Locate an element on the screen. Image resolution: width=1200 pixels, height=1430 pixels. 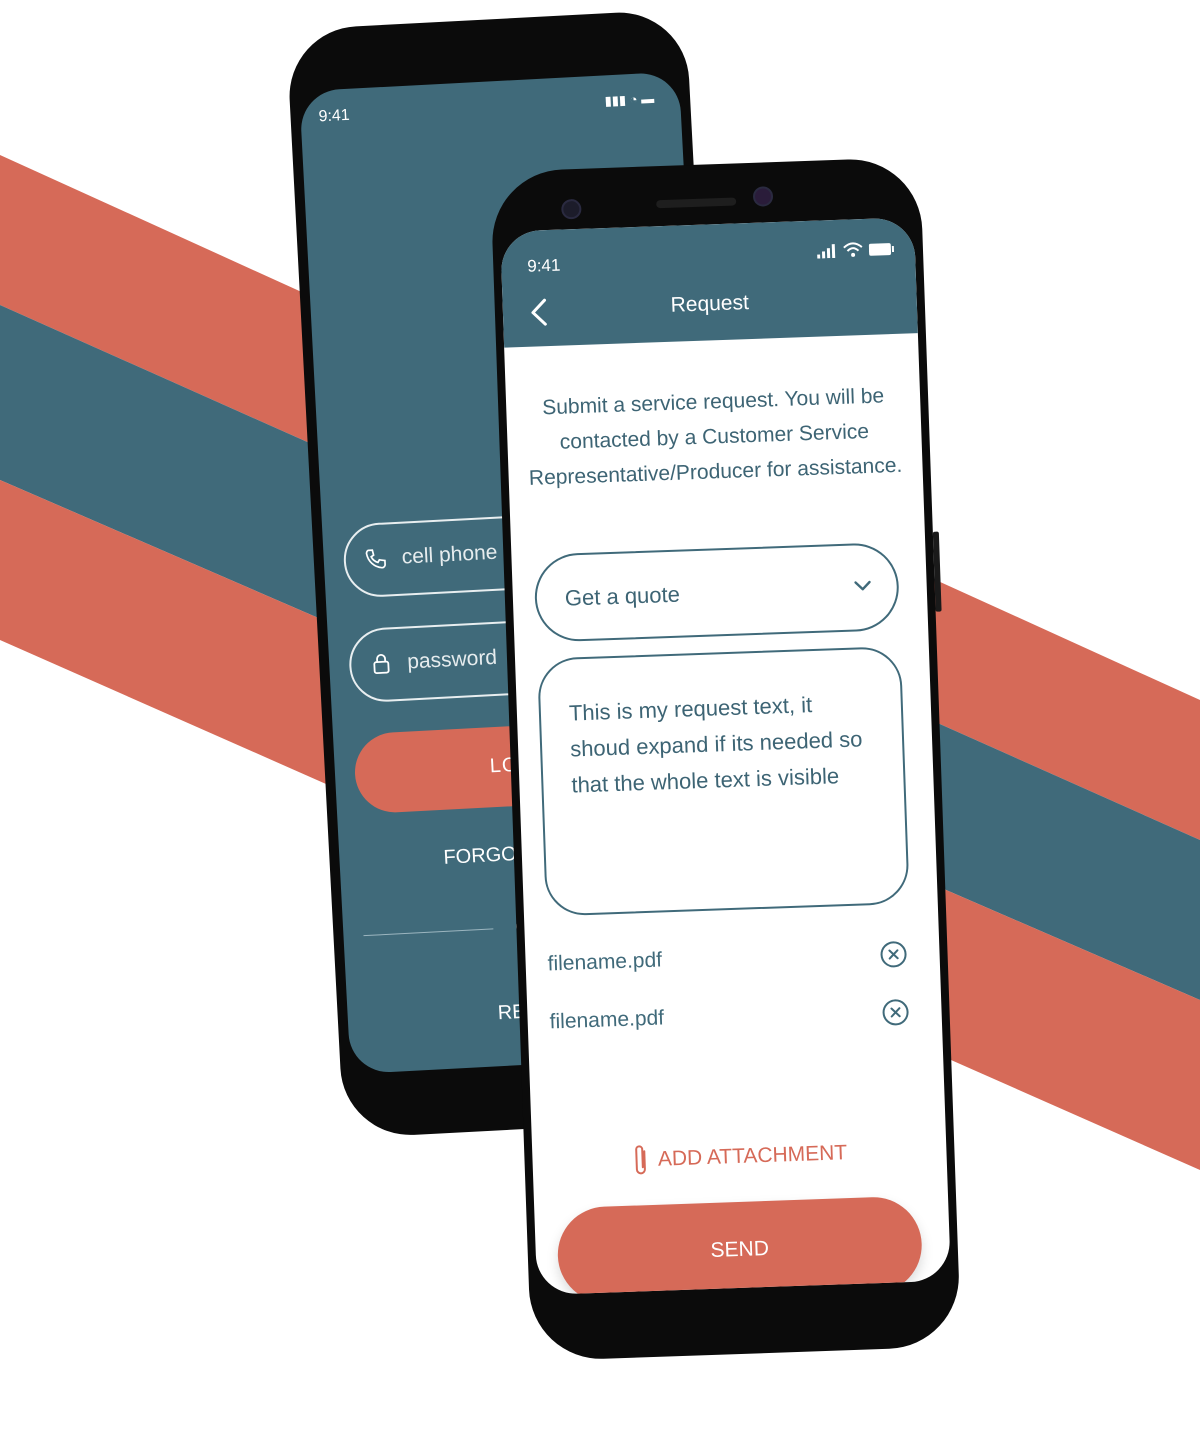
chevron-down-icon is located at coordinates (862, 585).